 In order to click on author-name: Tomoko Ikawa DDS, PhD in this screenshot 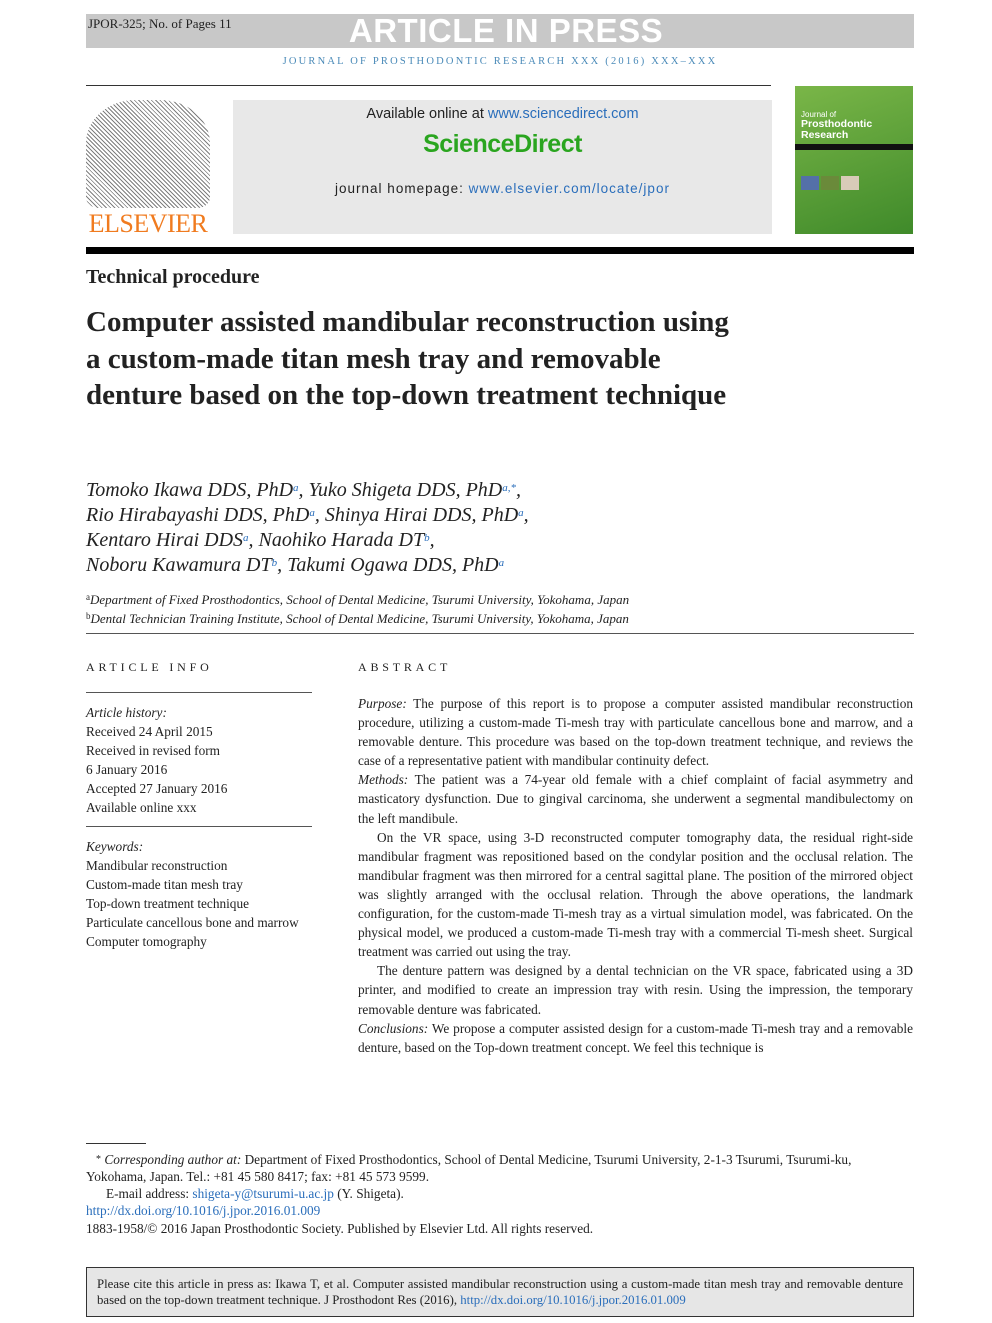, I will do `click(189, 490)`.